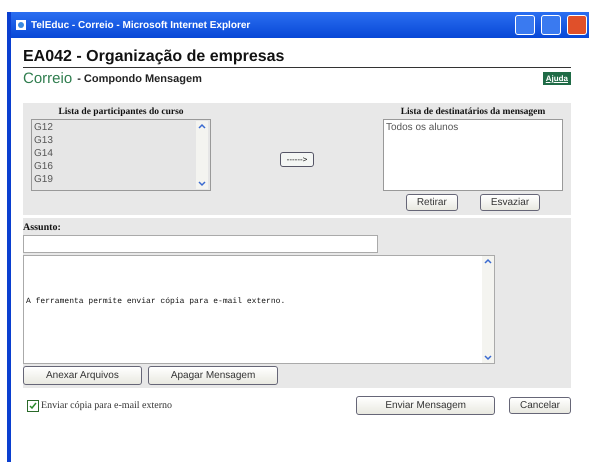 The height and width of the screenshot is (462, 589). Describe the element at coordinates (42, 227) in the screenshot. I see `subject-label: Assunto:` at that location.